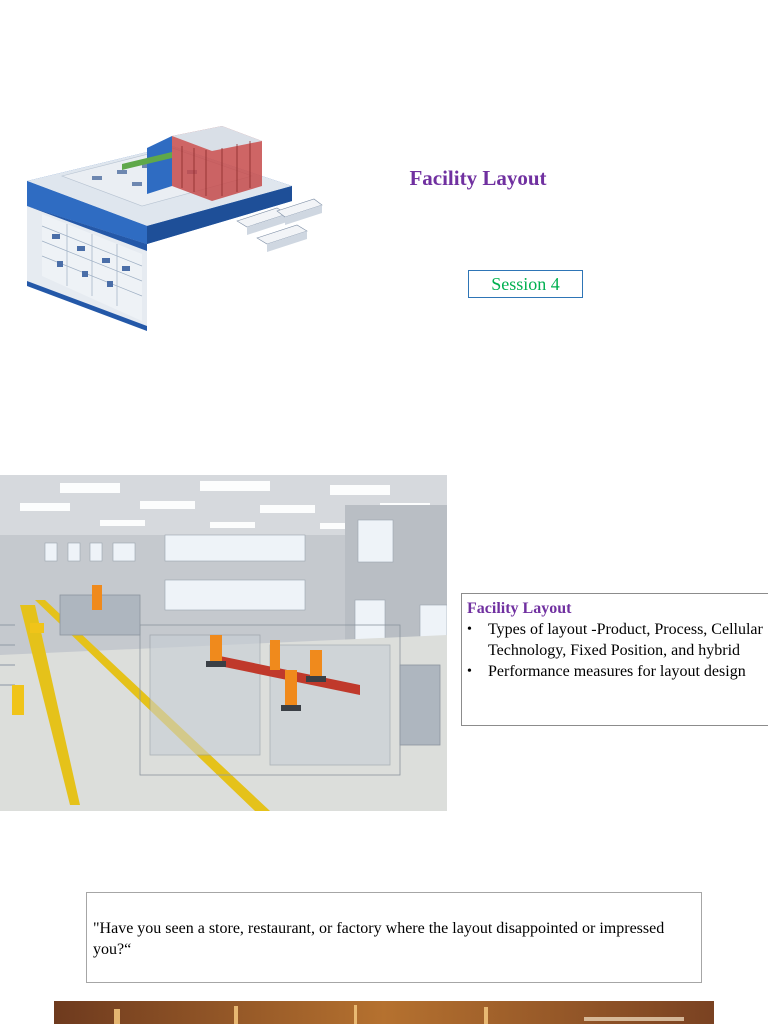  I want to click on slide-title: Facility Layout, so click(478, 178).